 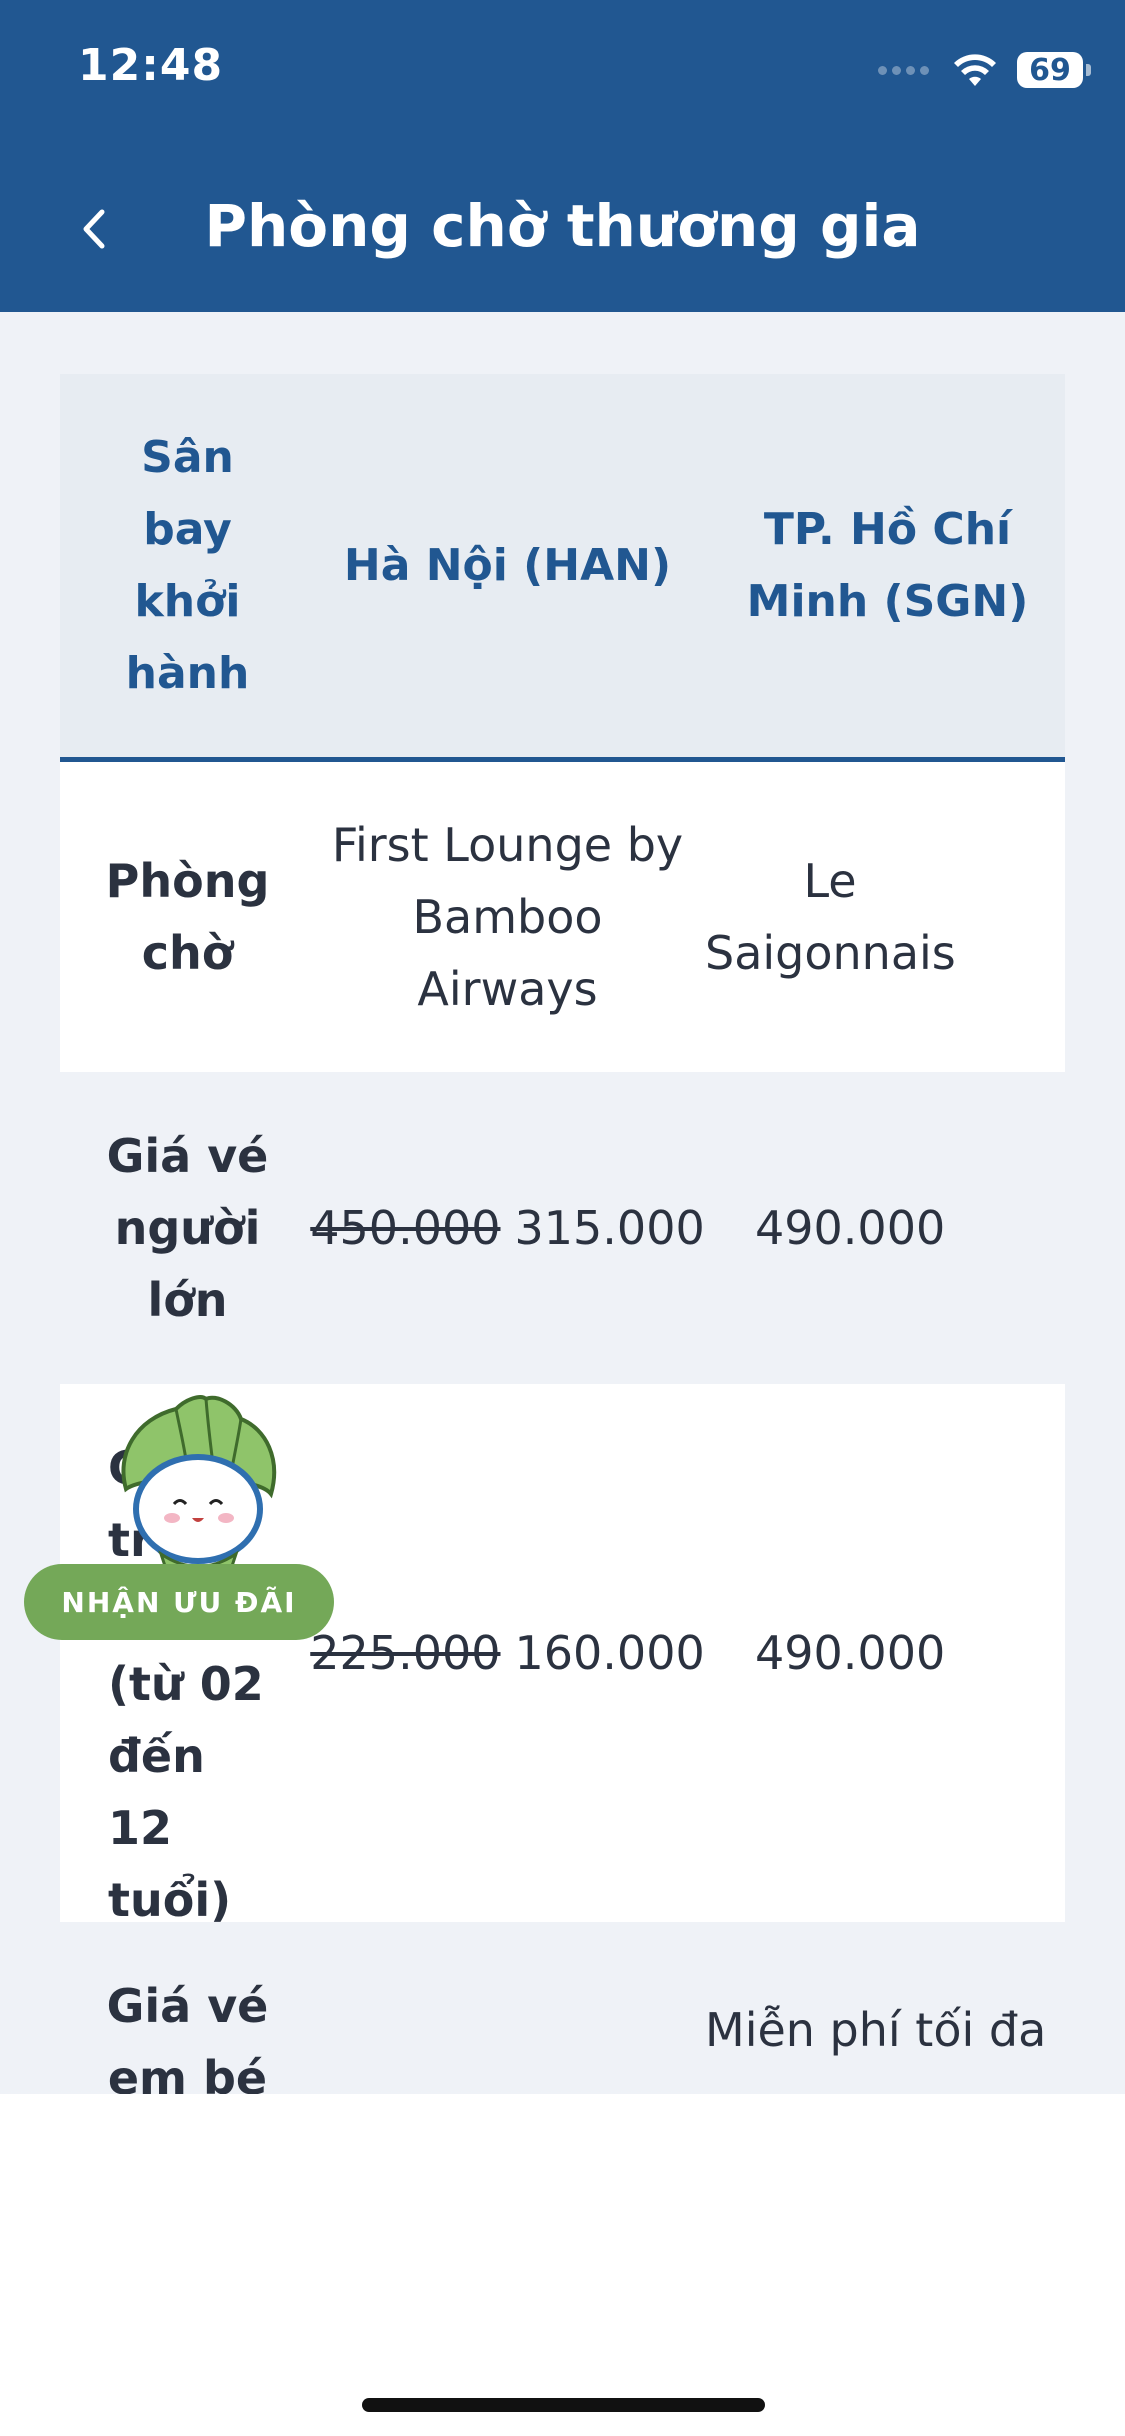 What do you see at coordinates (609, 1228) in the screenshot?
I see `adult-new-price: 315.000` at bounding box center [609, 1228].